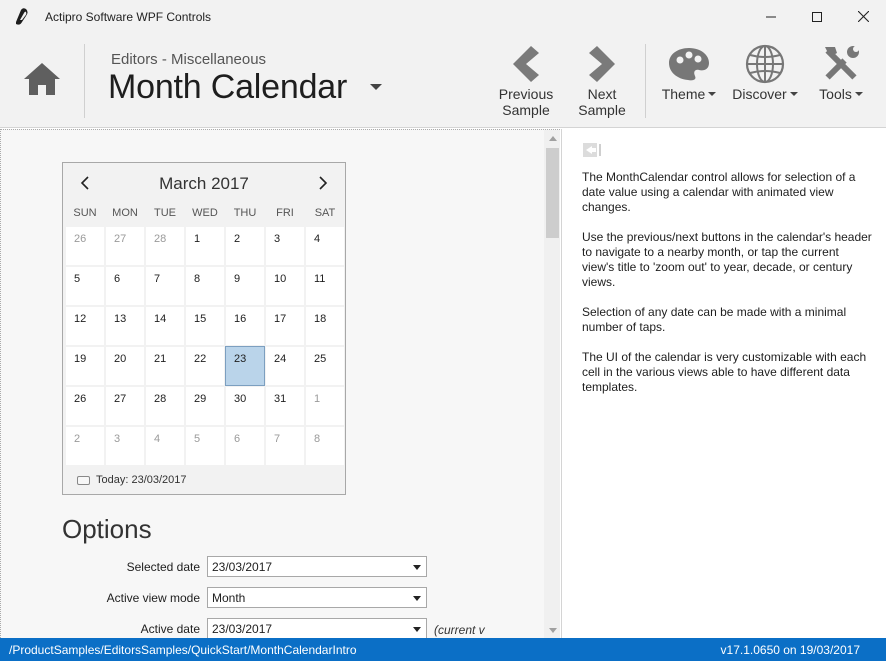  I want to click on calendar-day: 15, so click(205, 326).